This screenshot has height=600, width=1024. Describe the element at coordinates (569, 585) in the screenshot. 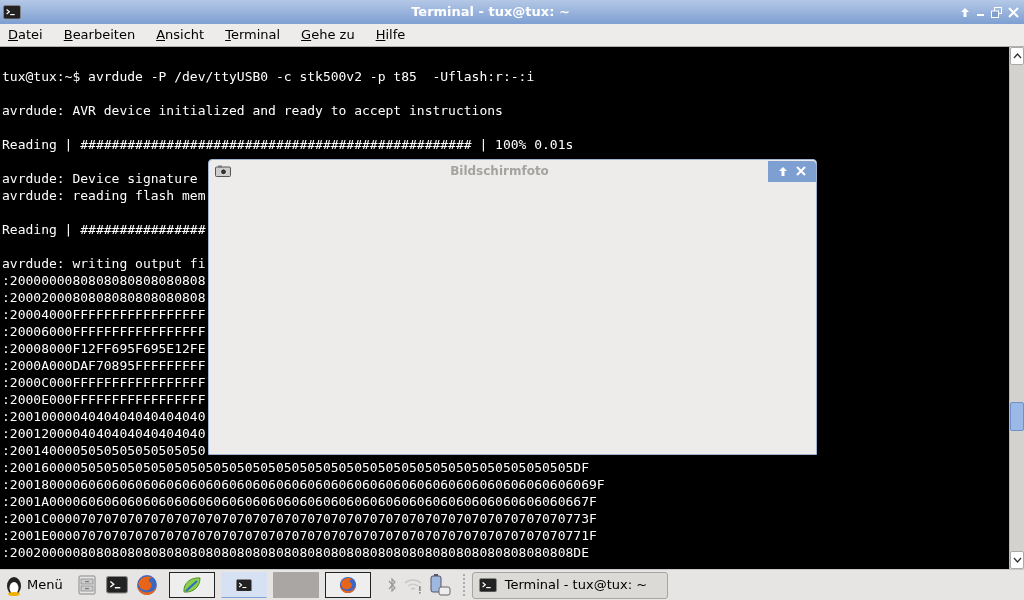

I see `task-button: Terminal - tux@tux: ~` at that location.